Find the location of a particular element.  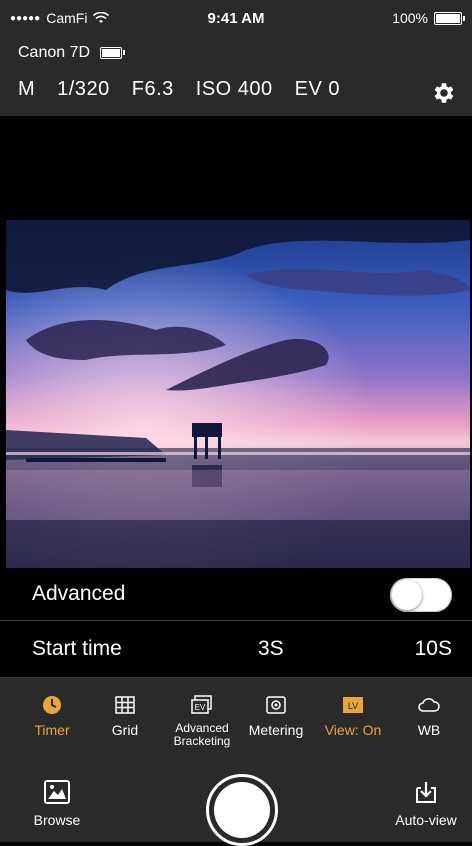

advanced-label: Advanced is located at coordinates (79, 593).